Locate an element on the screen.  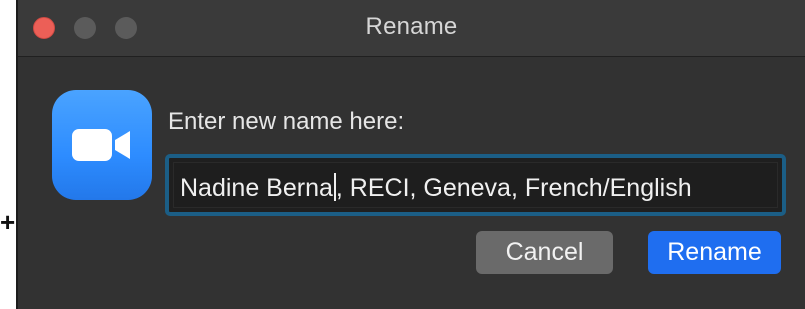
cancel-button: Cancel is located at coordinates (544, 252).